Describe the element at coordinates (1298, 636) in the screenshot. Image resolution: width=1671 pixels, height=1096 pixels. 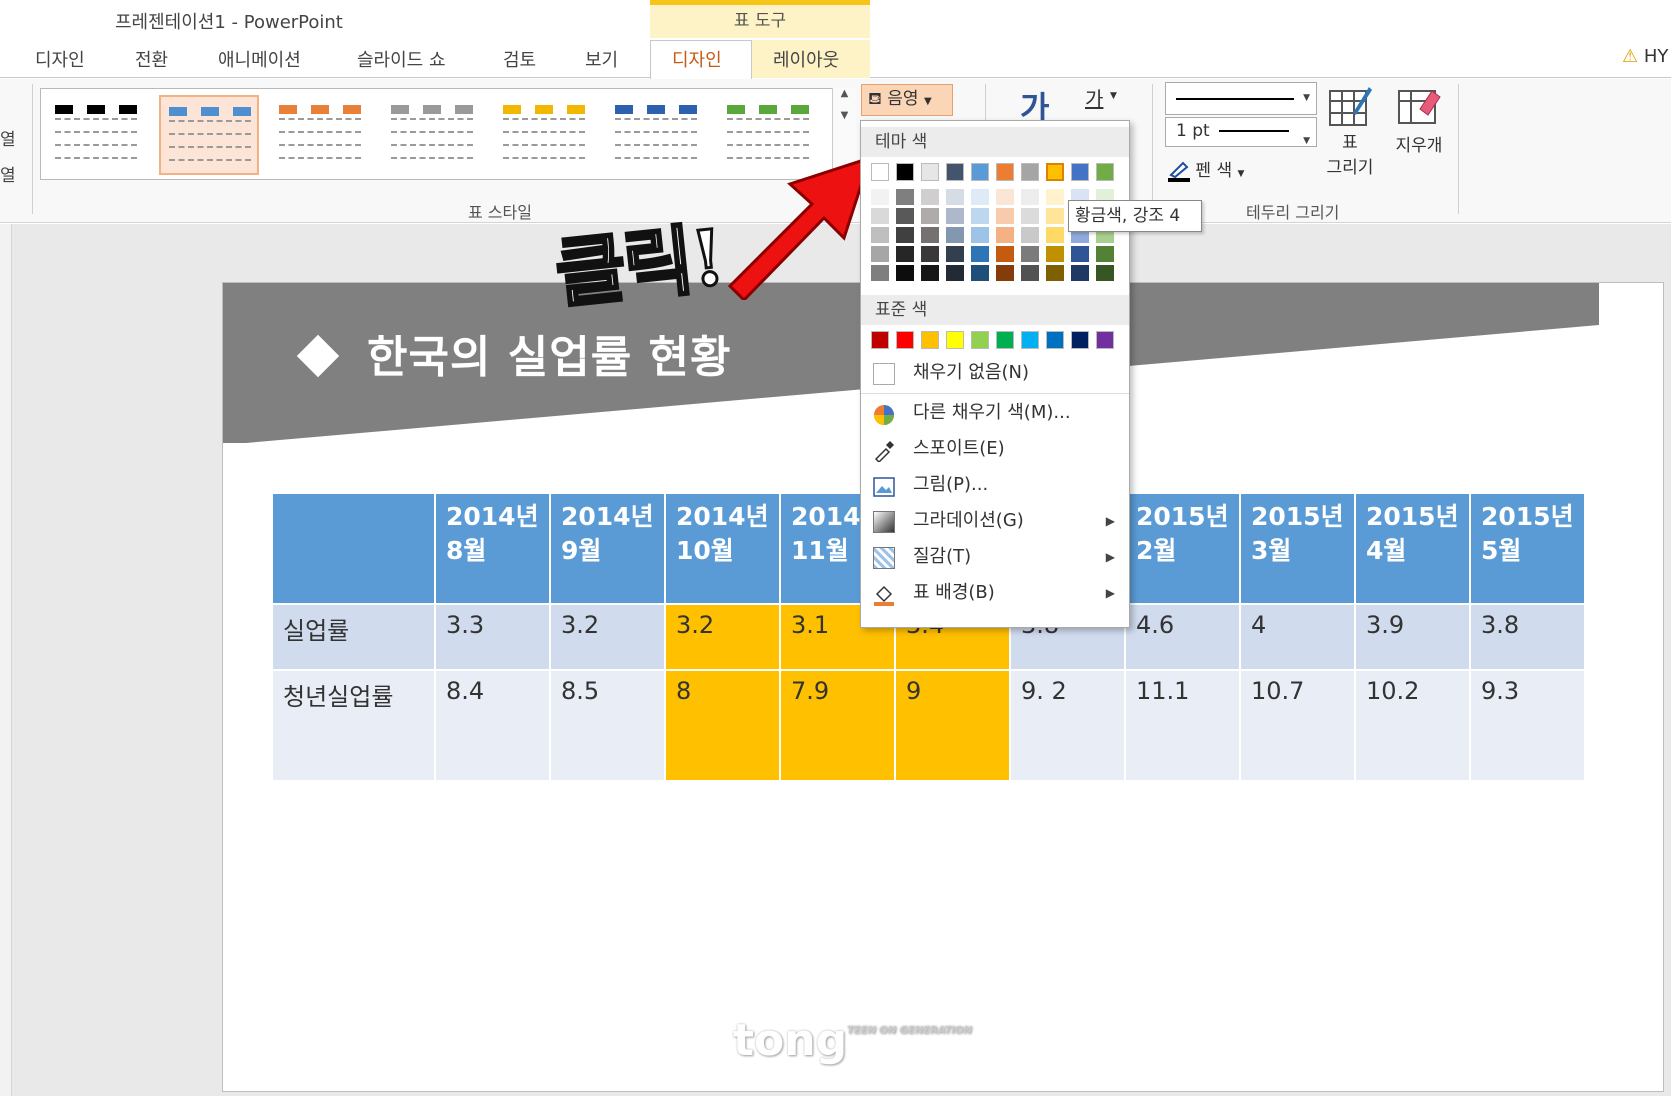
I see `table-cell: 4` at that location.